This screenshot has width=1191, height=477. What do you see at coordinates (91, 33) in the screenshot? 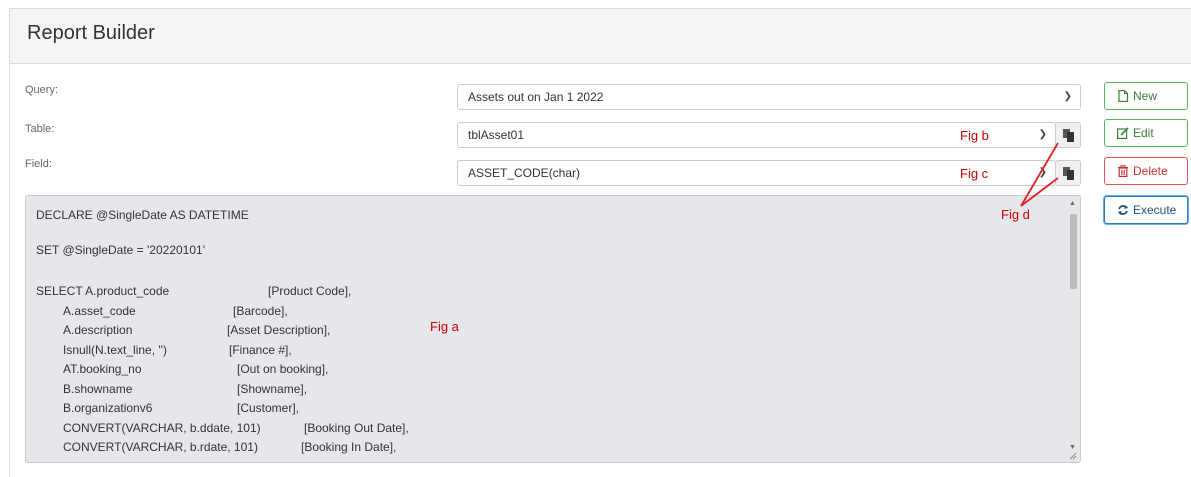
I see `page-title: Report Builder` at bounding box center [91, 33].